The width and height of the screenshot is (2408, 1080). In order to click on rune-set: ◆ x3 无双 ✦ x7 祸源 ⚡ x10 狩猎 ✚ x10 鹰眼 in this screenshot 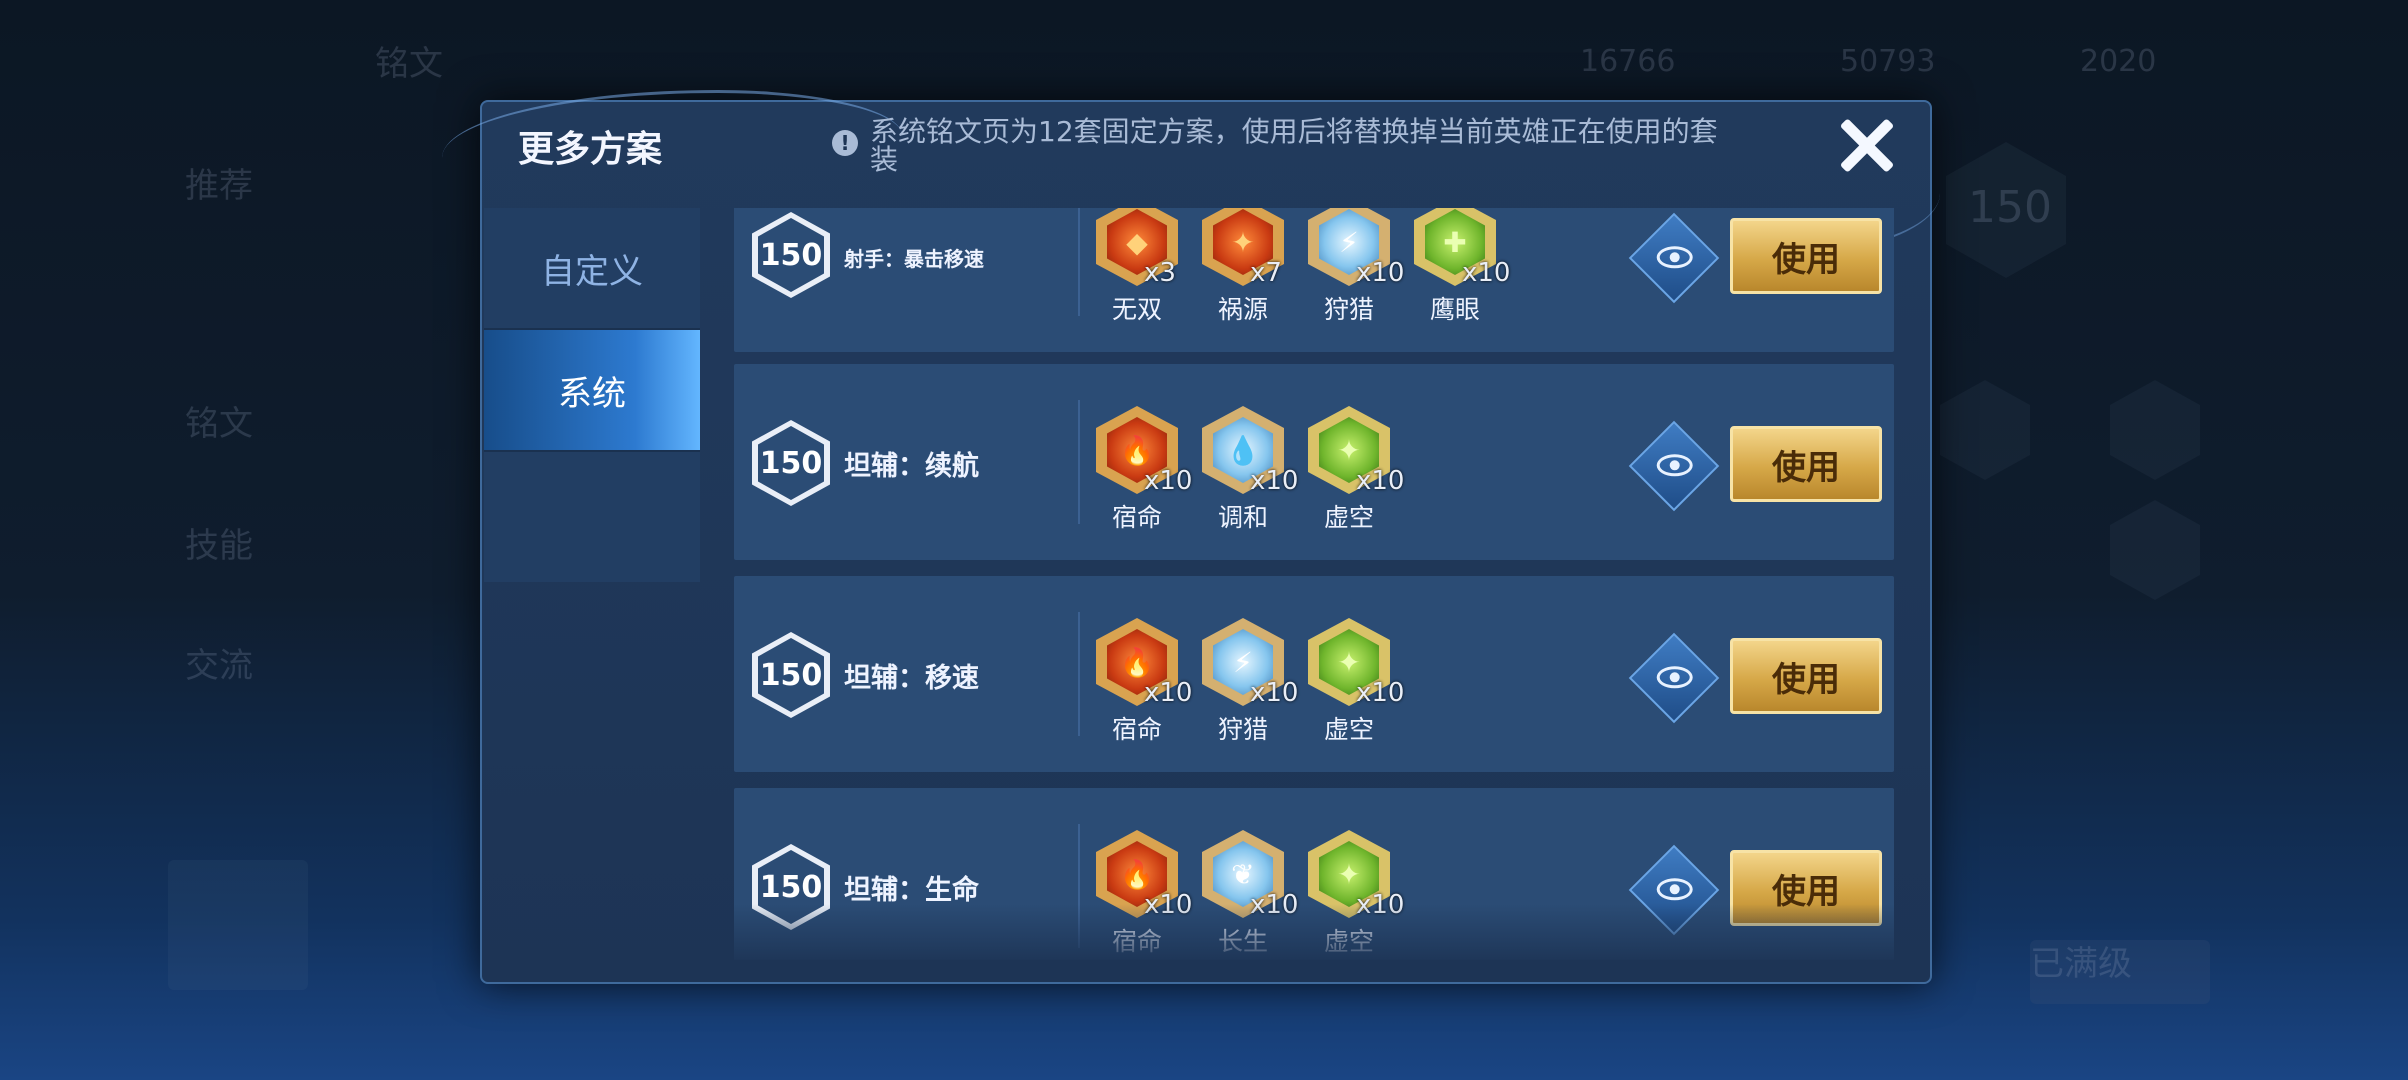, I will do `click(1303, 267)`.